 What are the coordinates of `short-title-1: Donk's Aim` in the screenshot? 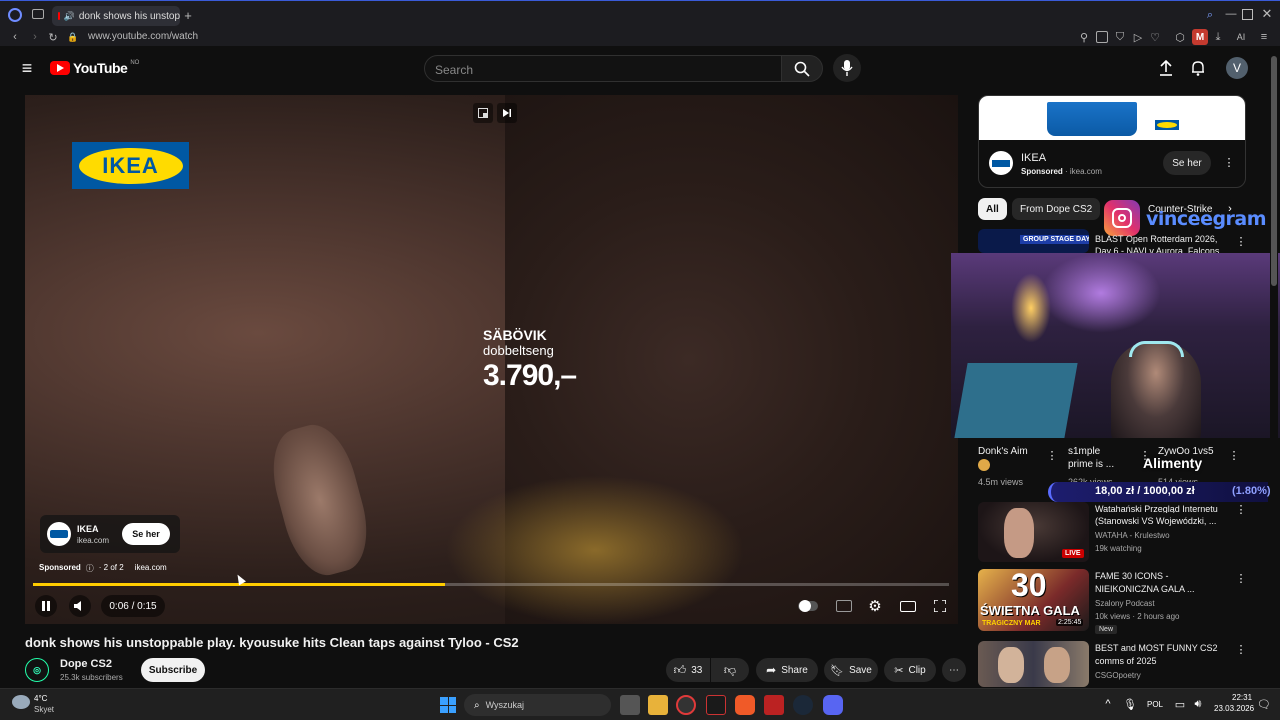 It's located at (1003, 452).